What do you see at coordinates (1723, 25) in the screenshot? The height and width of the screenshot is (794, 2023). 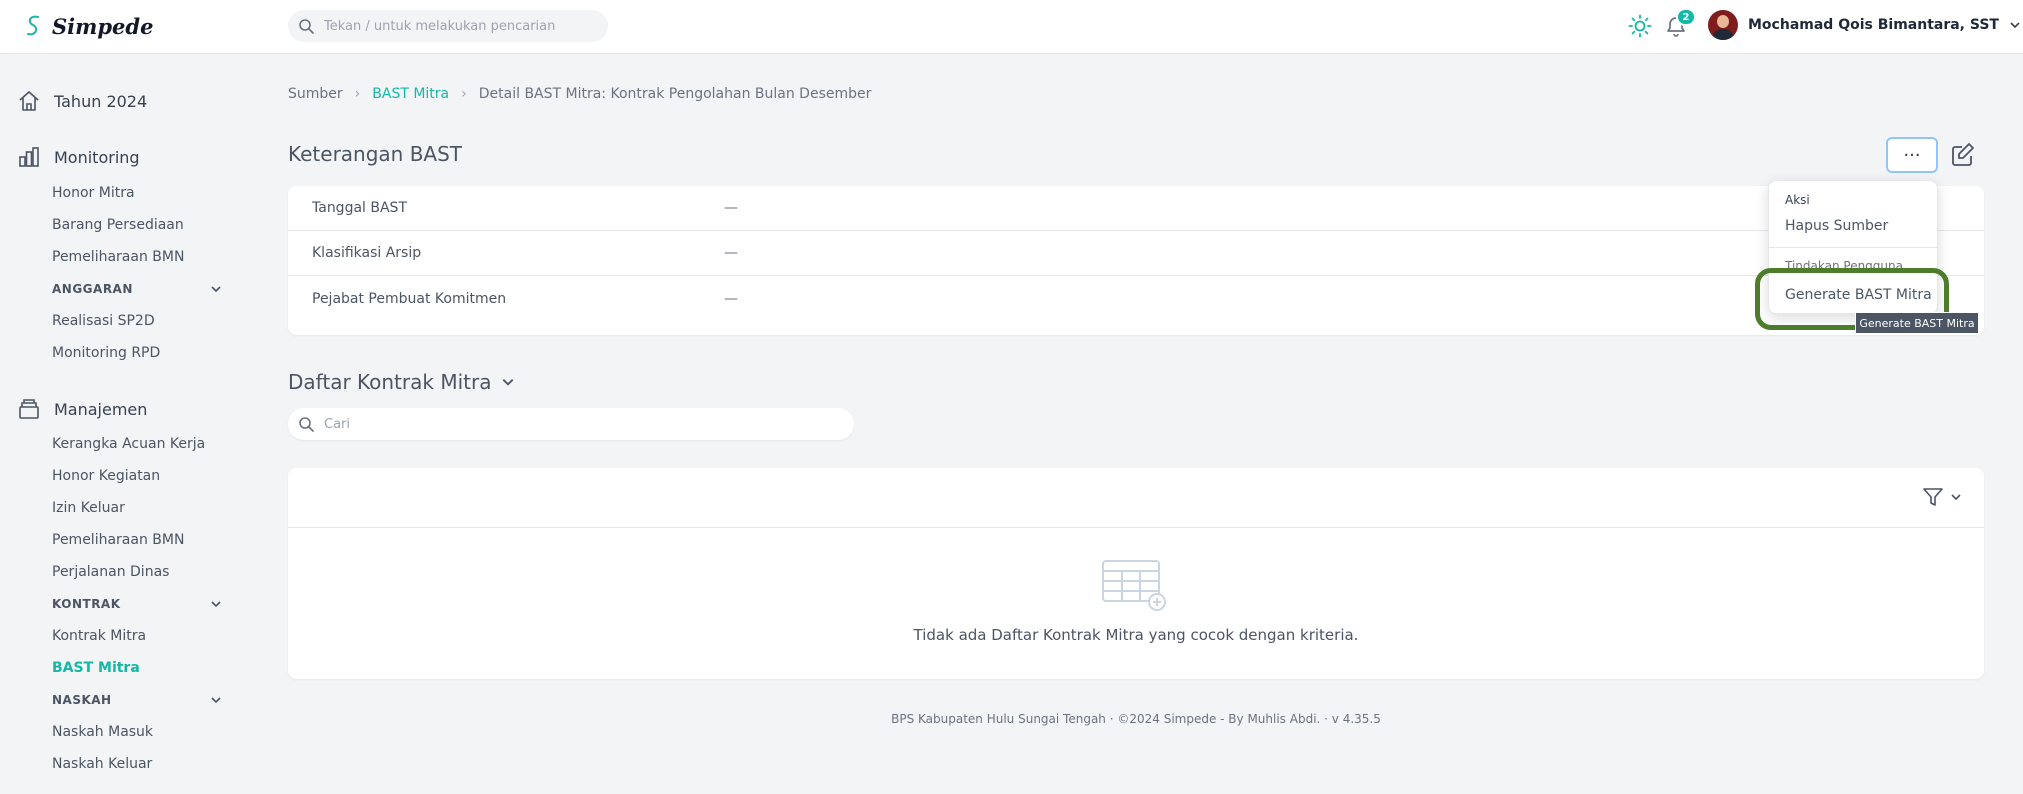 I see `avatar` at bounding box center [1723, 25].